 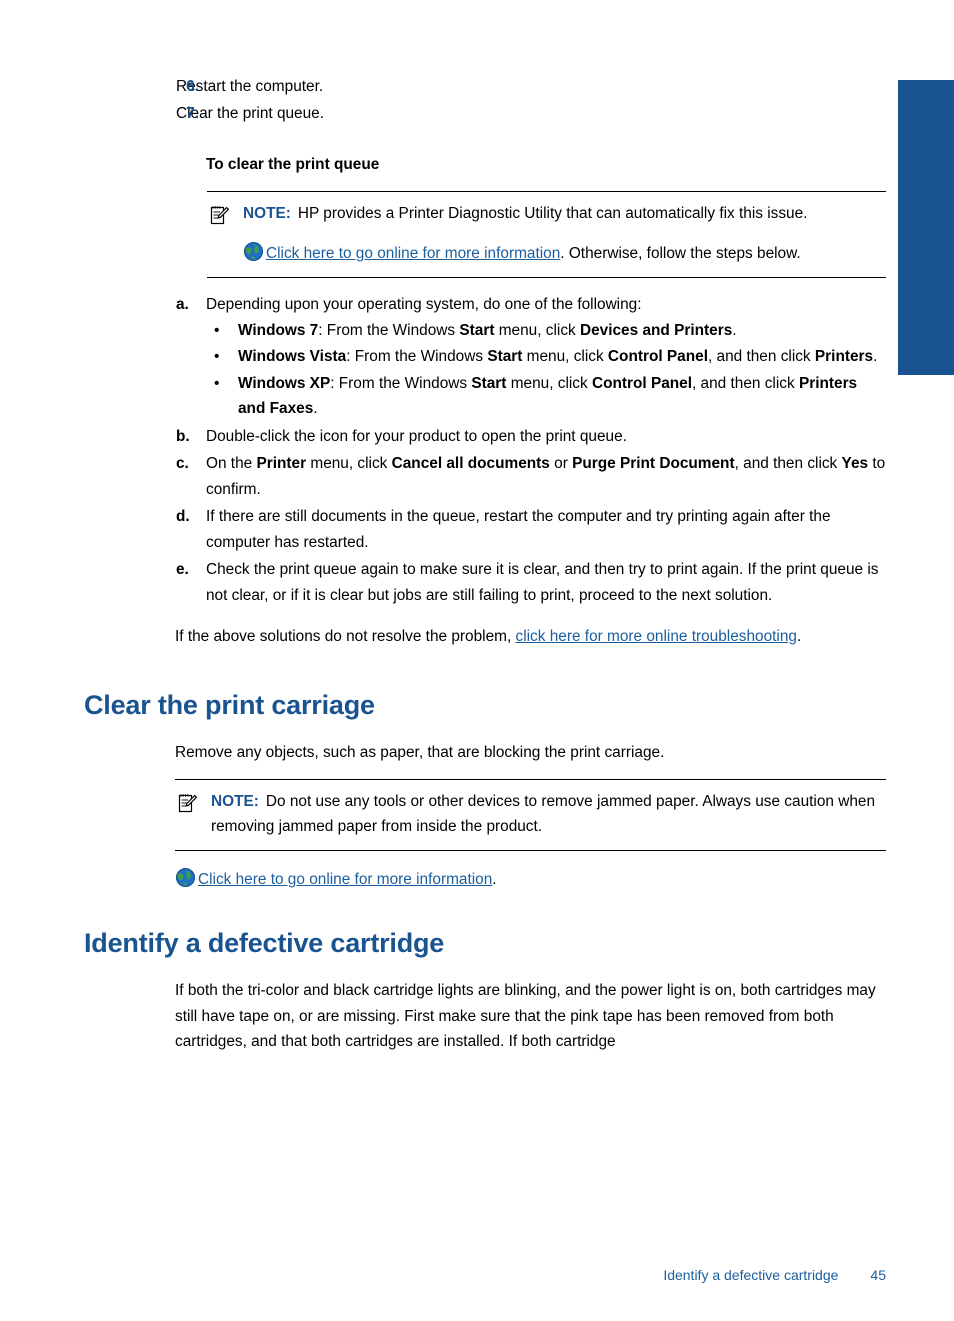 I want to click on step-marker: d., so click(x=183, y=516).